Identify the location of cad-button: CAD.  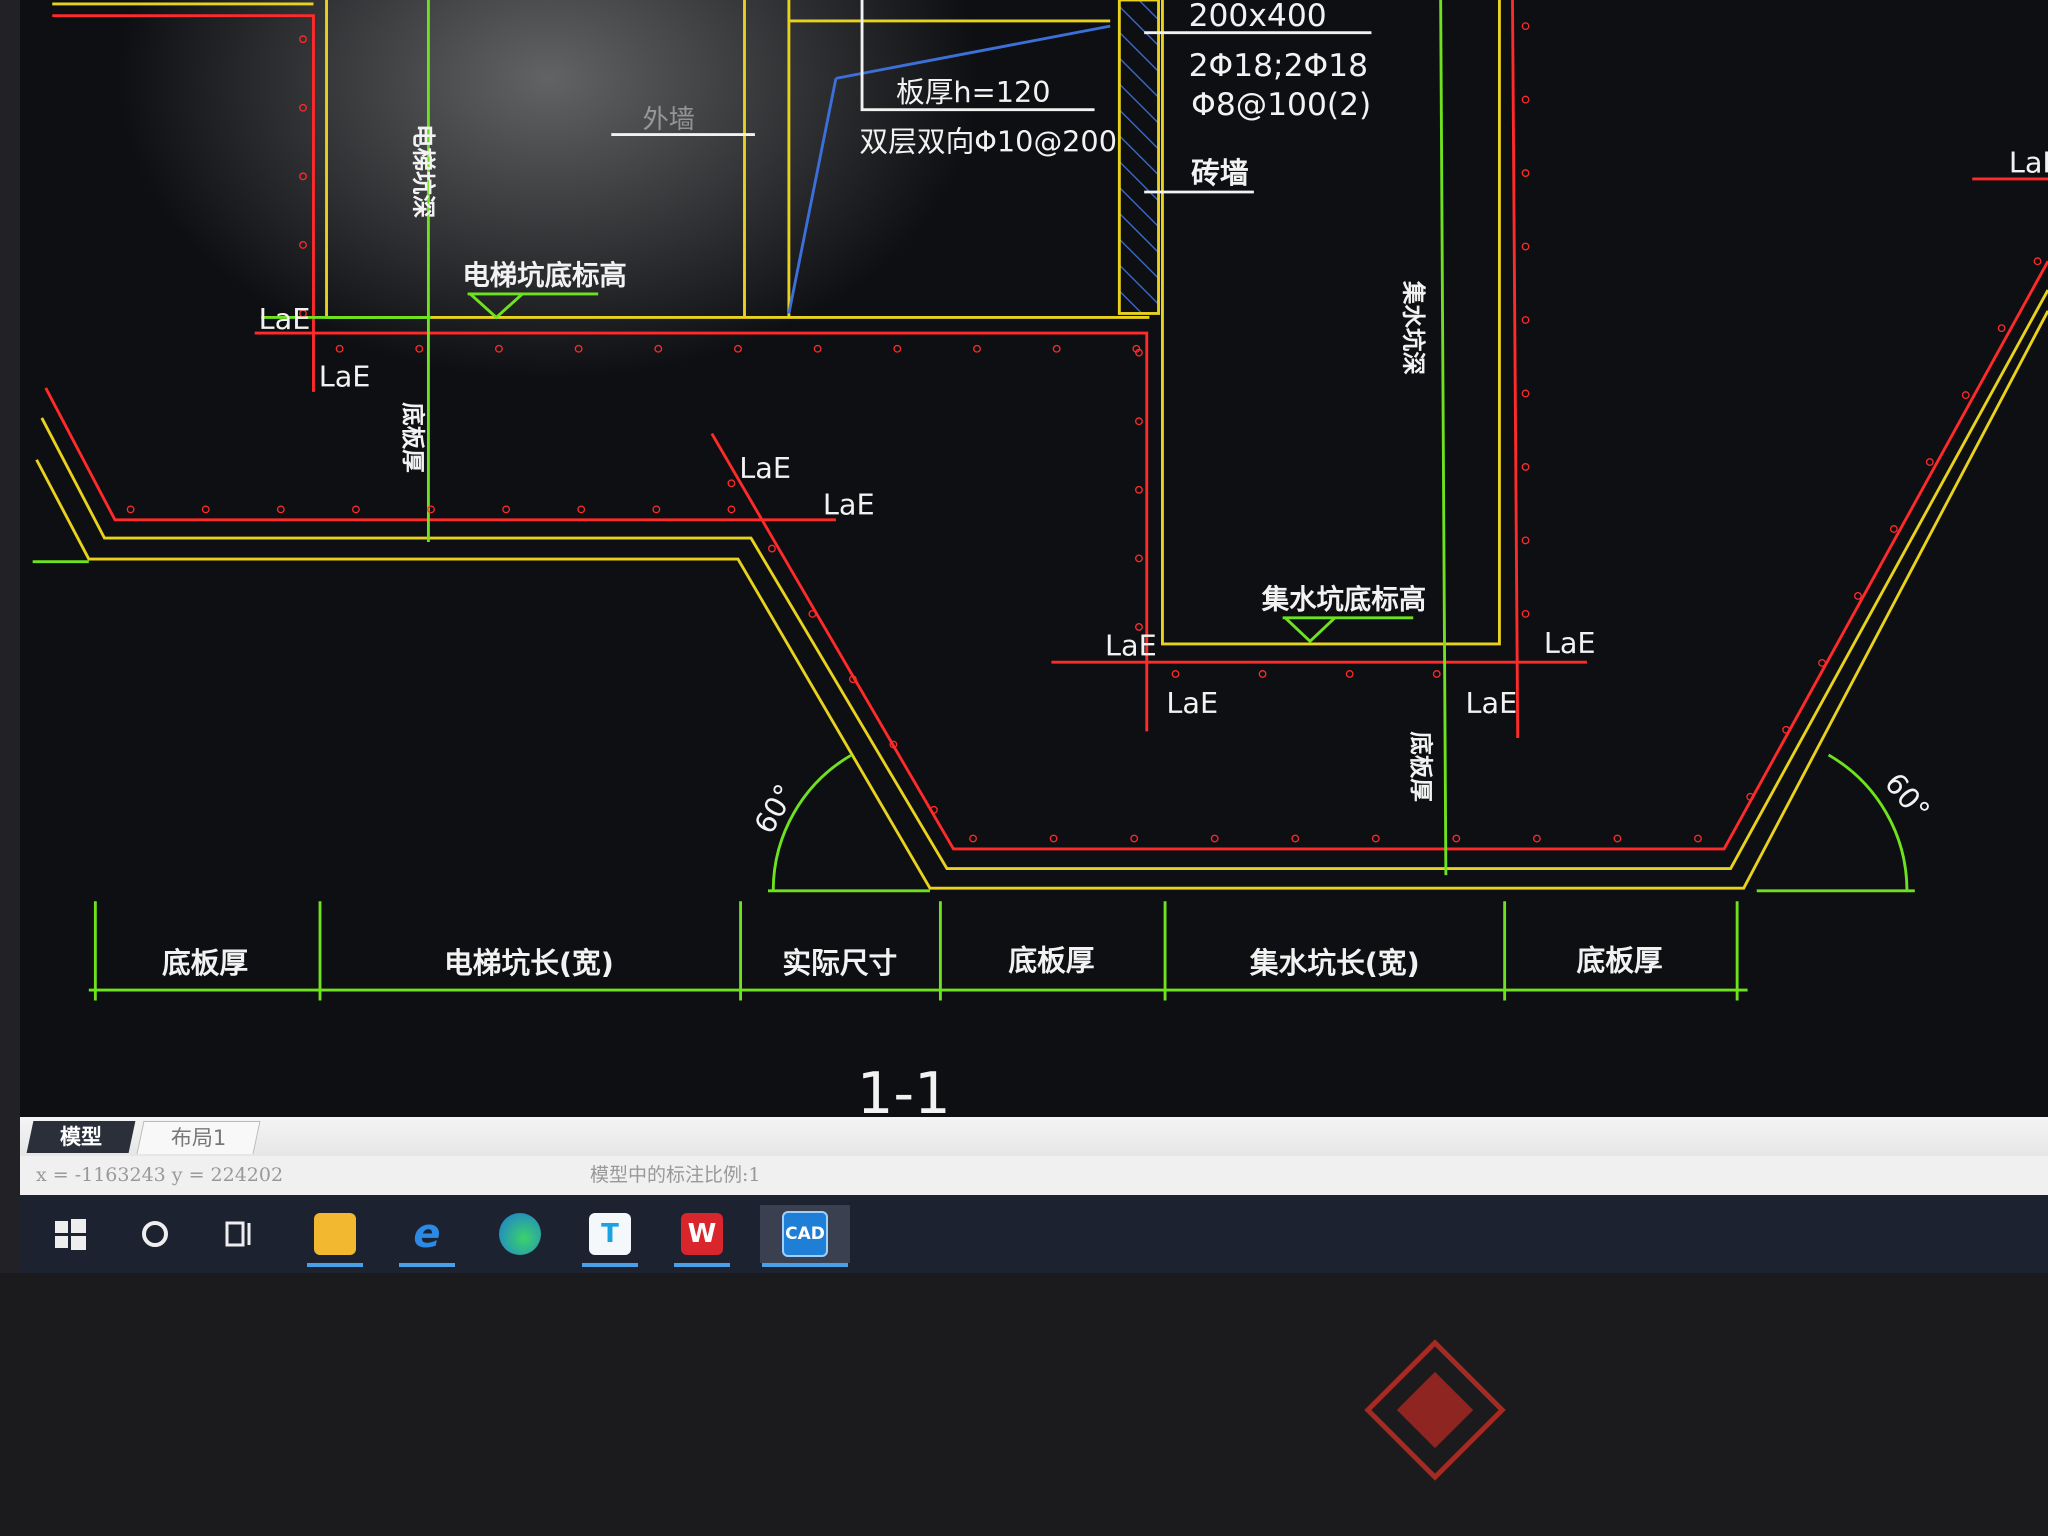
(805, 1236).